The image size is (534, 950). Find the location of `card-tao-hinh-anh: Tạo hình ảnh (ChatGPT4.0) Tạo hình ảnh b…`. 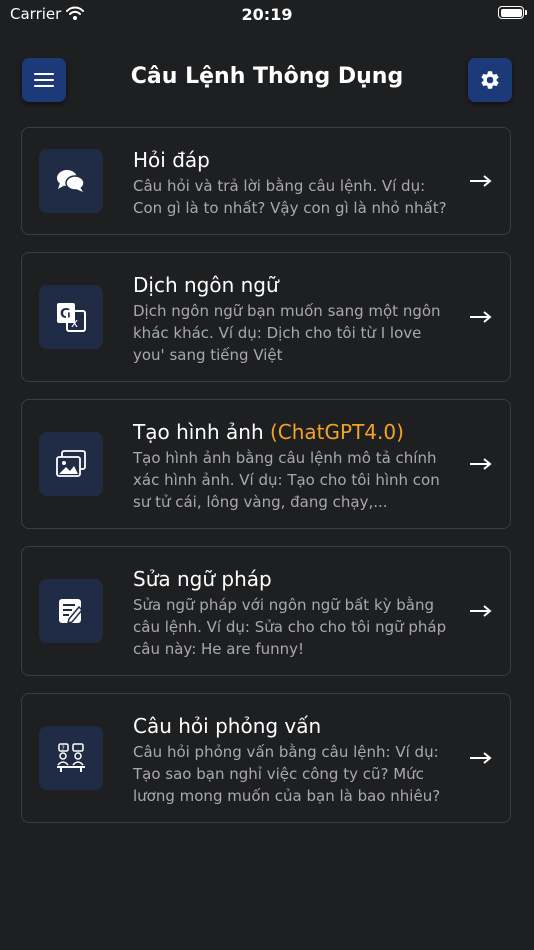

card-tao-hinh-anh: Tạo hình ảnh (ChatGPT4.0) Tạo hình ảnh b… is located at coordinates (266, 464).